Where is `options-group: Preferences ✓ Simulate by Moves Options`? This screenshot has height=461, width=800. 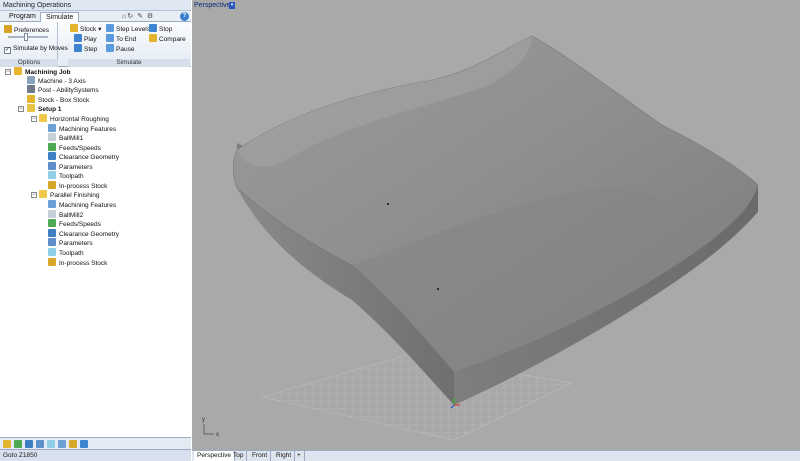
options-group: Preferences ✓ Simulate by Moves Options is located at coordinates (34, 44).